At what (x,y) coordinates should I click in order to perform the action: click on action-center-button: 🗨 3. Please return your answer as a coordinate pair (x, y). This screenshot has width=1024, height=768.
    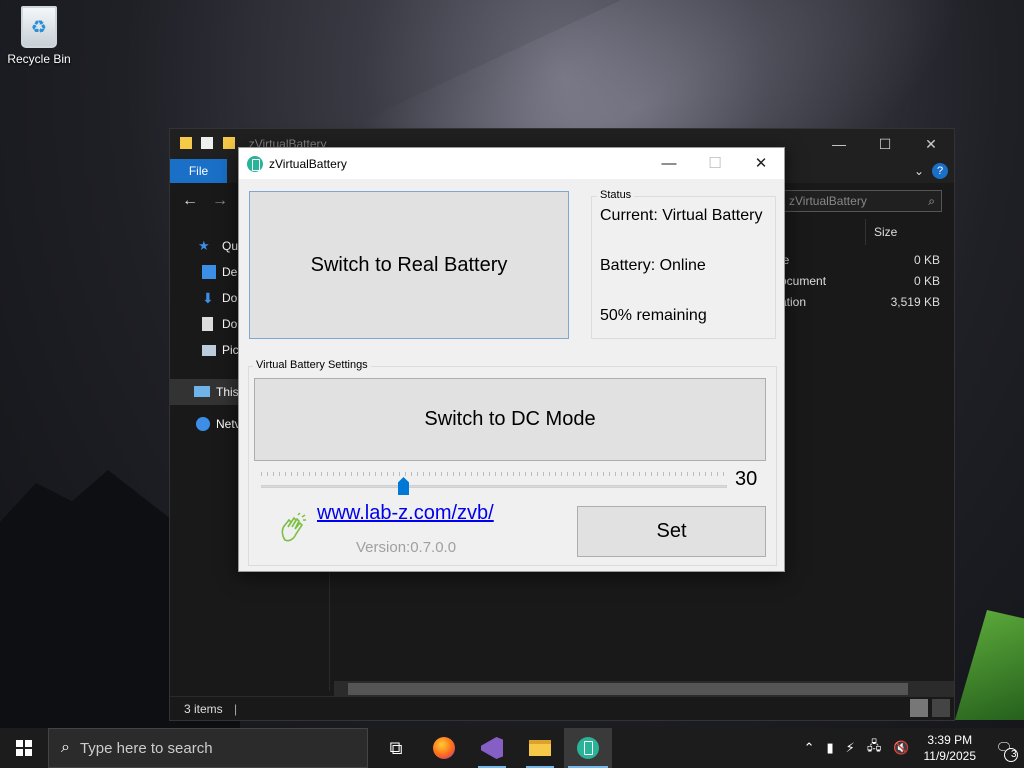
    Looking at the image, I should click on (1004, 748).